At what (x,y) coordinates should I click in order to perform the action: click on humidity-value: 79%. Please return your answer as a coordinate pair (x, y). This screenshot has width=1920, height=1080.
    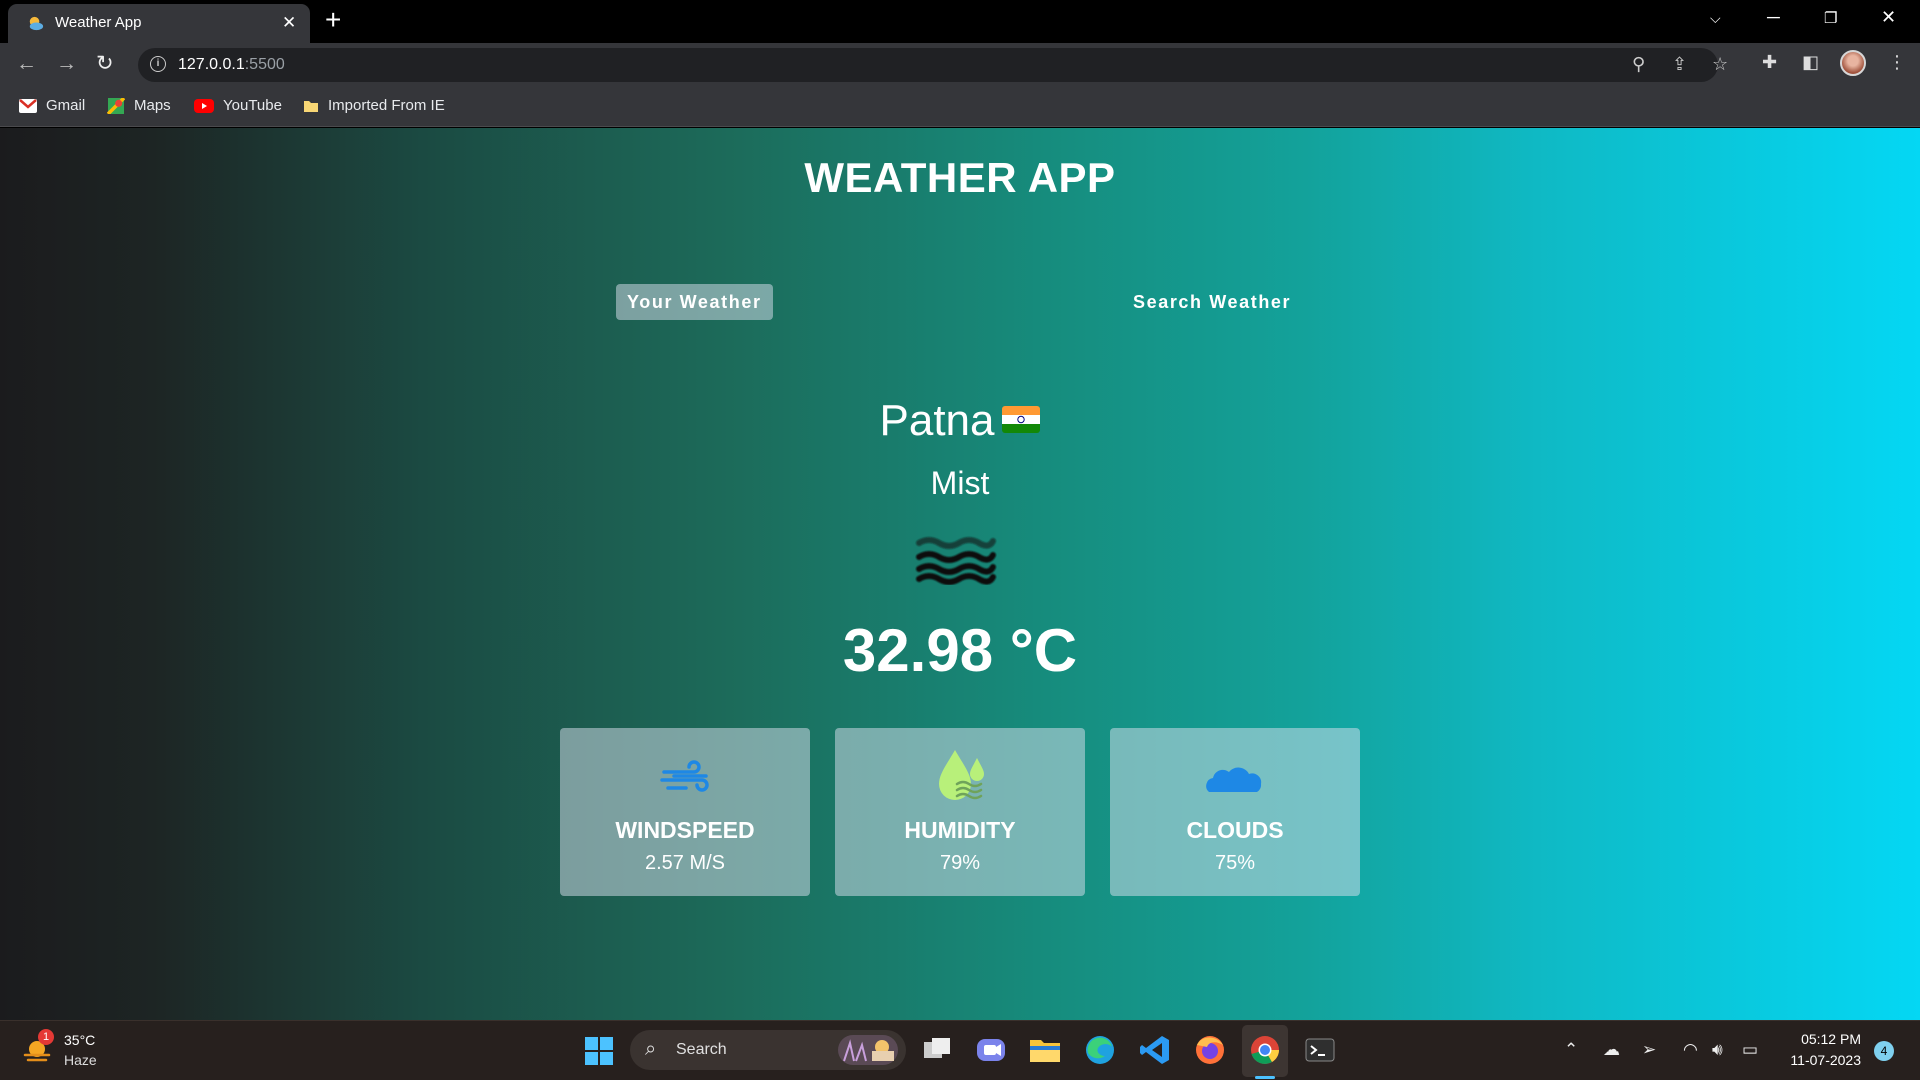
    Looking at the image, I should click on (960, 863).